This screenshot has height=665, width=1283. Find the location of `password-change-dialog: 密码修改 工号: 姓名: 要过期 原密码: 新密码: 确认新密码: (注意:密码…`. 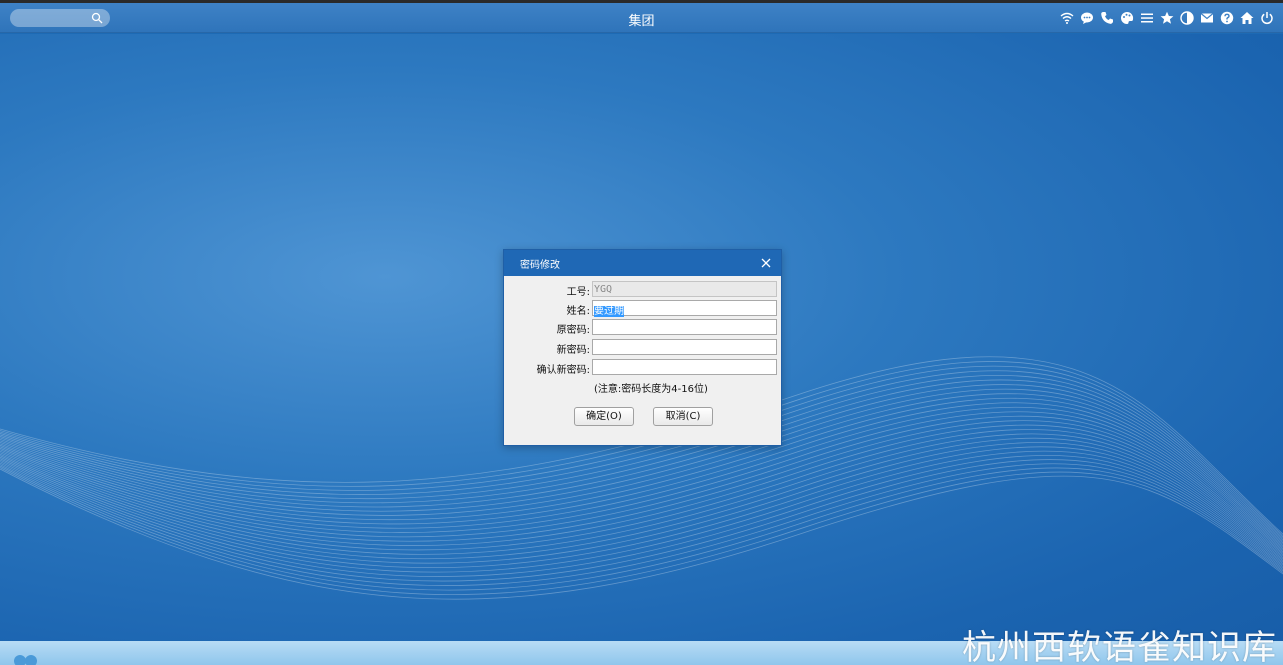

password-change-dialog: 密码修改 工号: 姓名: 要过期 原密码: 新密码: 确认新密码: (注意:密码… is located at coordinates (642, 347).